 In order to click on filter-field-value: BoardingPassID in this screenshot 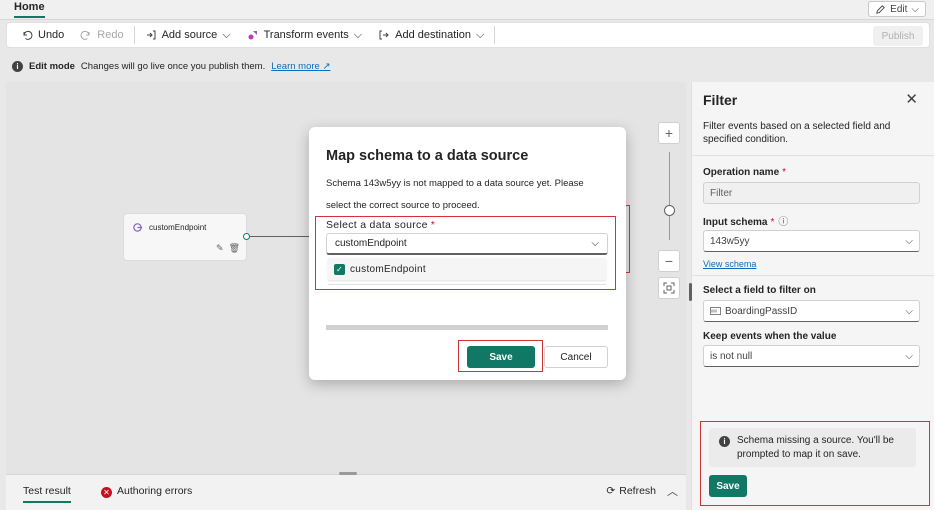, I will do `click(761, 311)`.